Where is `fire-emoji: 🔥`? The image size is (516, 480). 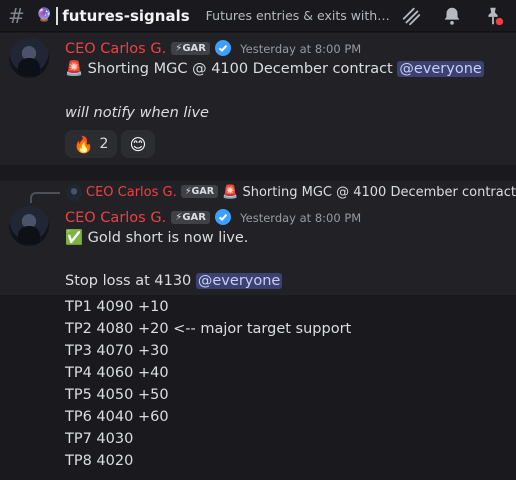 fire-emoji: 🔥 is located at coordinates (83, 144).